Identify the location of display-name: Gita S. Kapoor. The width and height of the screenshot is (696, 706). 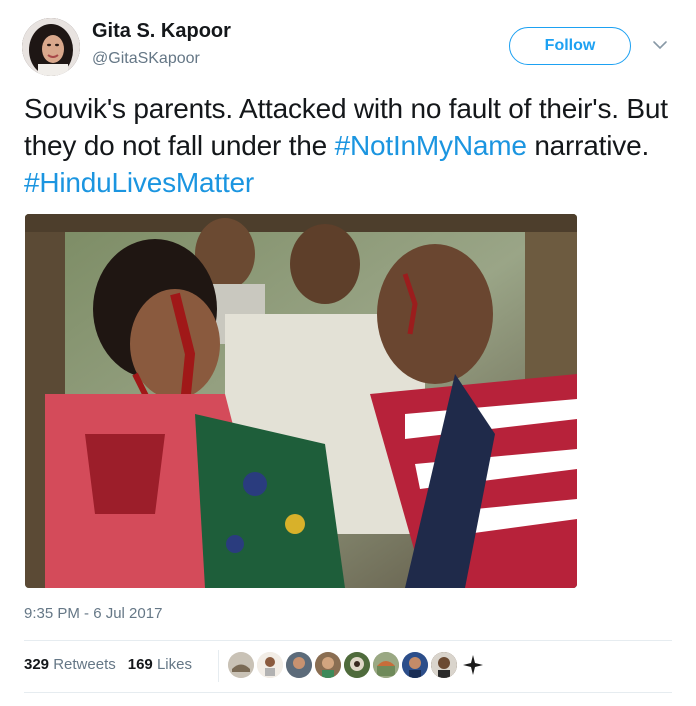
(161, 31).